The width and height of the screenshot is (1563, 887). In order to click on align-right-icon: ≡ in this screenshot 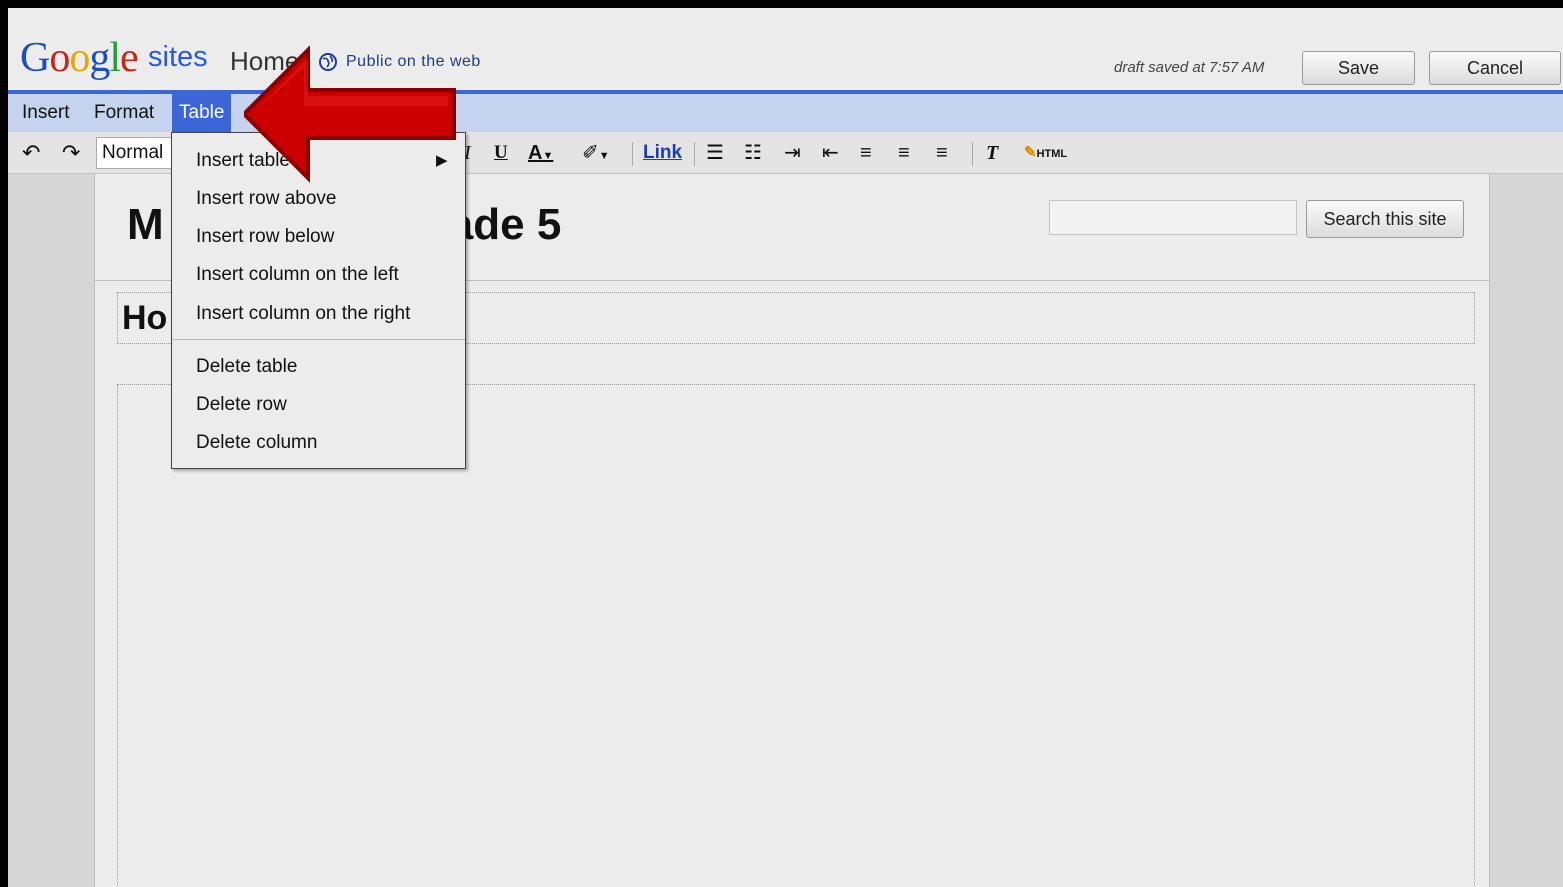, I will do `click(942, 153)`.